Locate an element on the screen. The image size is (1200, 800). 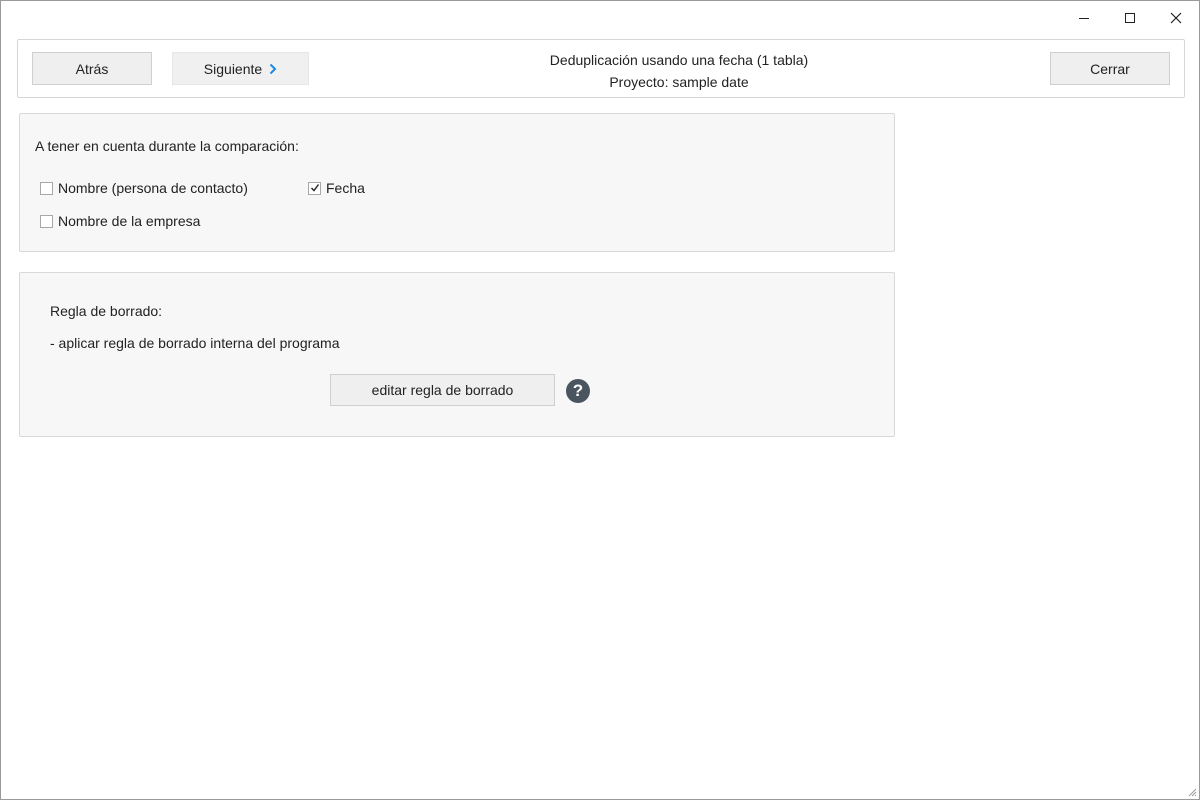
checkbox-contact-name: Nombre (persona de contacto) is located at coordinates (144, 188).